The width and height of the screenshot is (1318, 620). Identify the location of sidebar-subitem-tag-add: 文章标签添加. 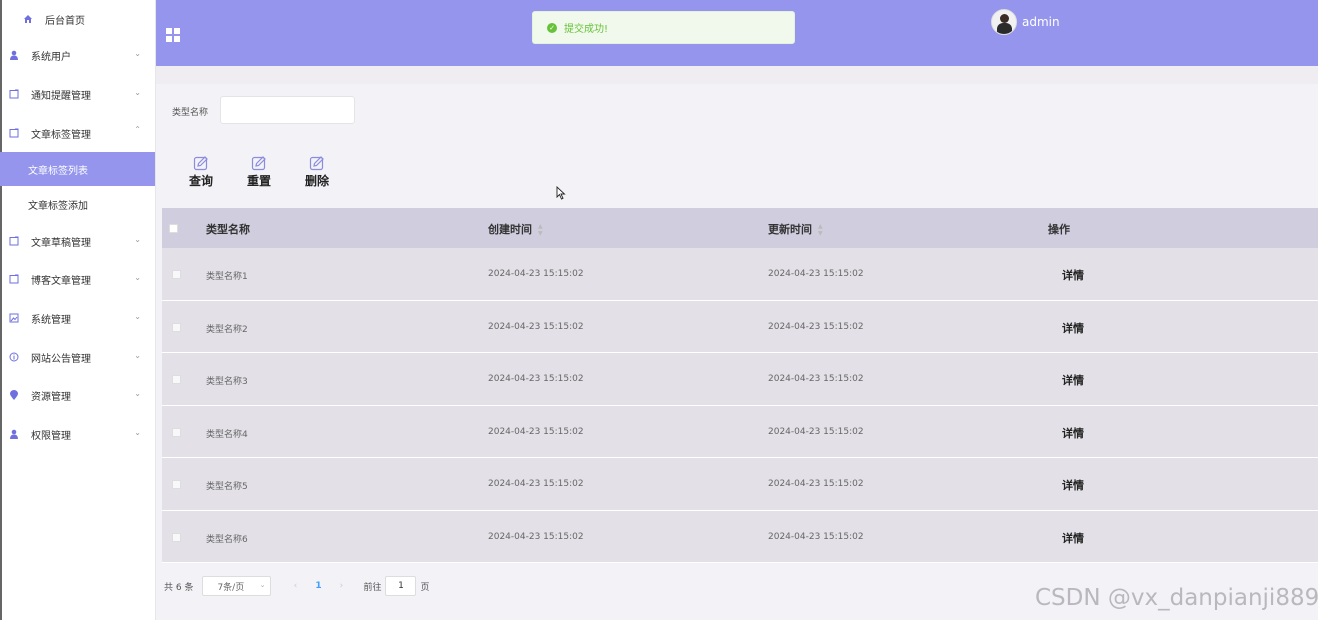
(77, 204).